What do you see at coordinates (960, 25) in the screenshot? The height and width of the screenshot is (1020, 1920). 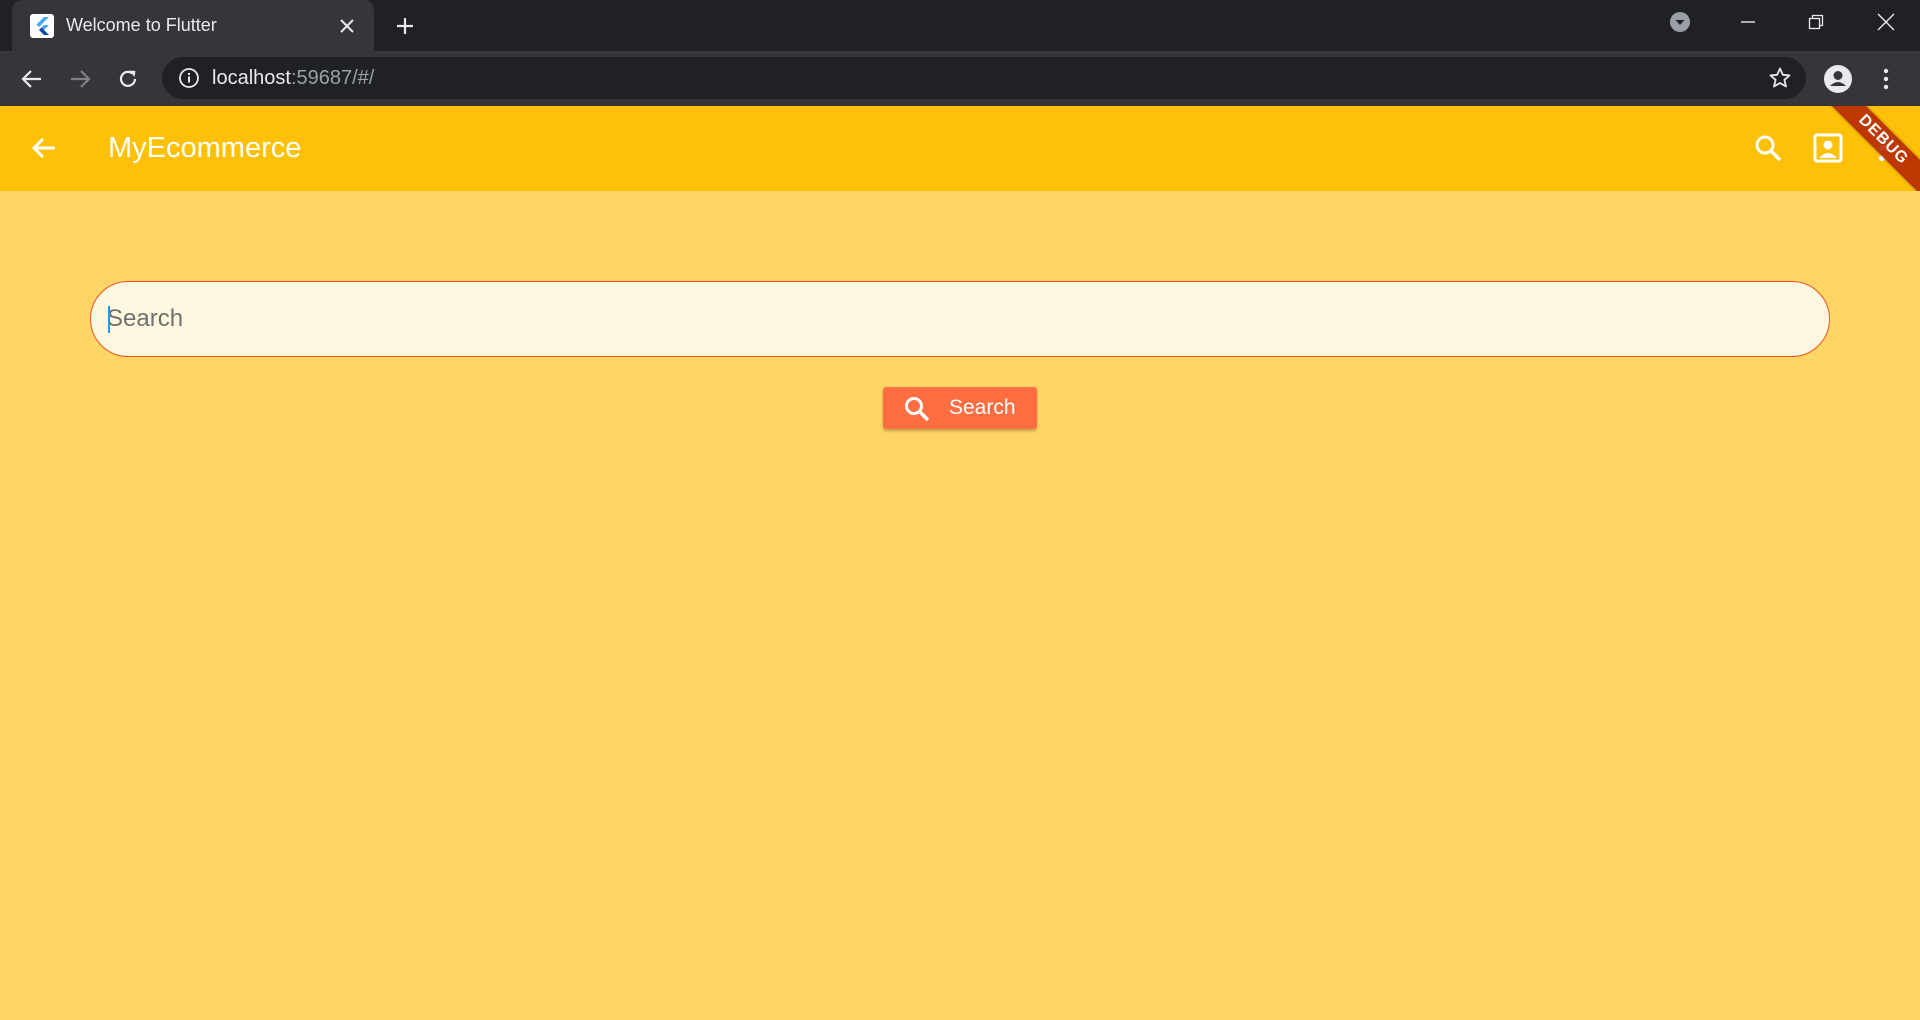 I see `browser-tabstrip: Welcome to Flutter` at bounding box center [960, 25].